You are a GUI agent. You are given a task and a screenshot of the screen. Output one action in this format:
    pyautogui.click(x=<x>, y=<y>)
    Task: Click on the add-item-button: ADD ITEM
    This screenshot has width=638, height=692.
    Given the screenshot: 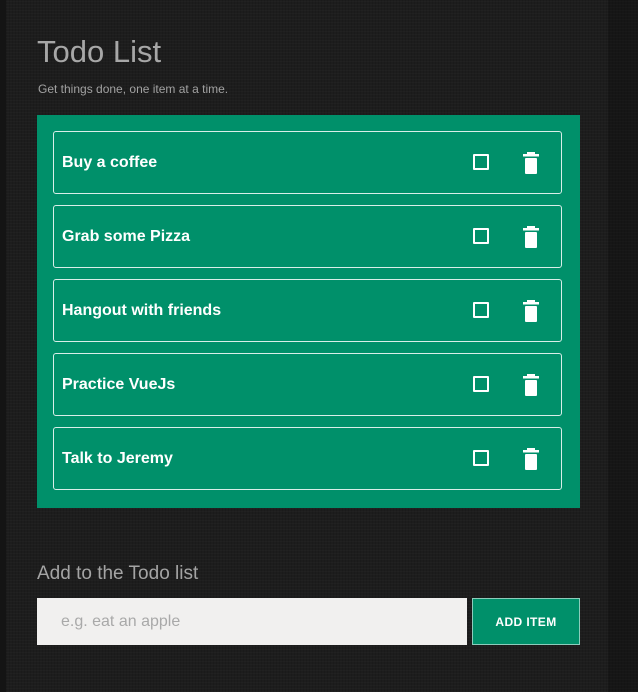 What is the action you would take?
    pyautogui.click(x=526, y=621)
    